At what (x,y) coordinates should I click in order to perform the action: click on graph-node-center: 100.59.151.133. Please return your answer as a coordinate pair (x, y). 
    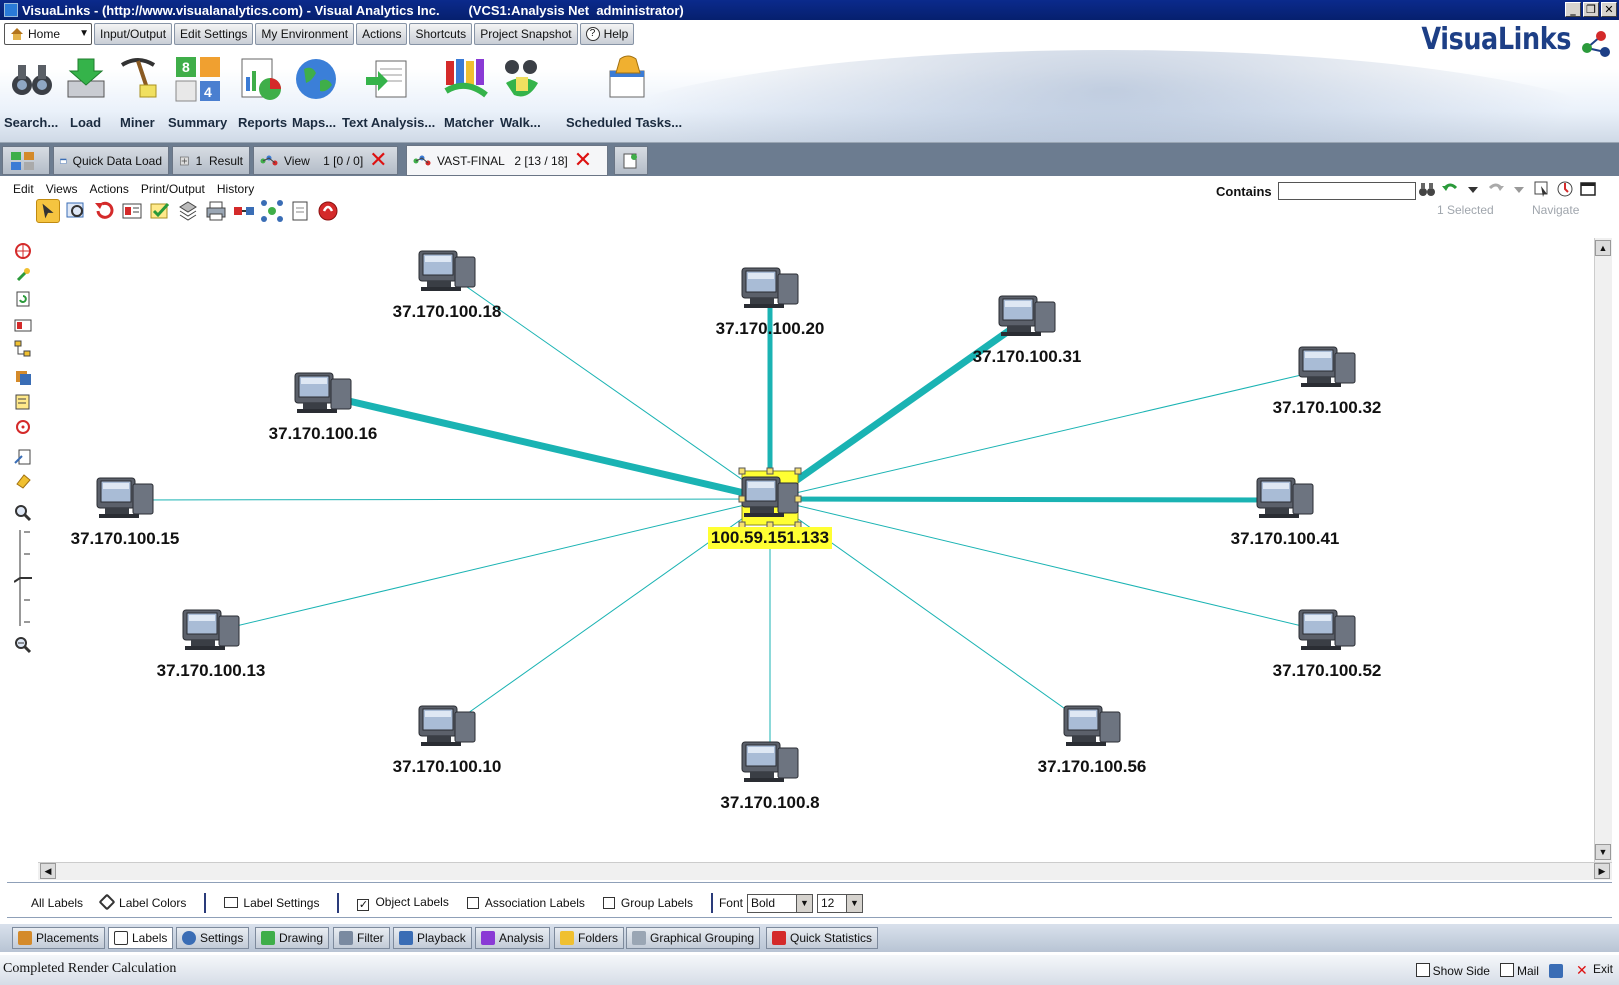
    Looking at the image, I should click on (770, 508).